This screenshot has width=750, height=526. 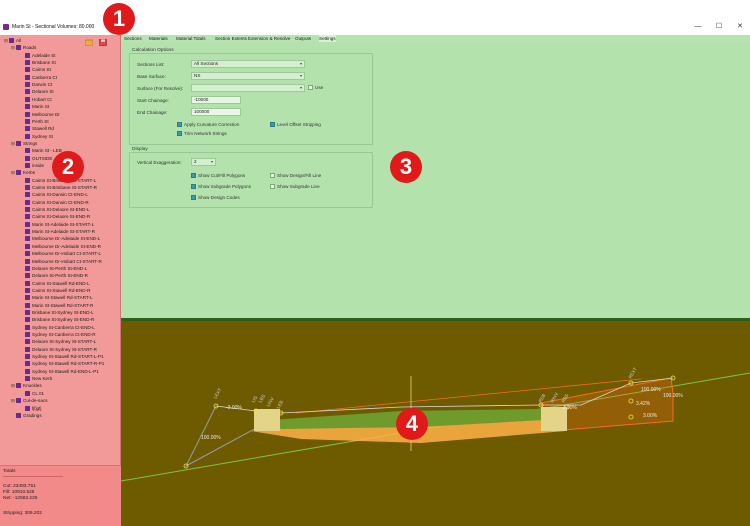 What do you see at coordinates (55, 216) in the screenshot?
I see `tree-item: Cairns St-Delaore St-END-R` at bounding box center [55, 216].